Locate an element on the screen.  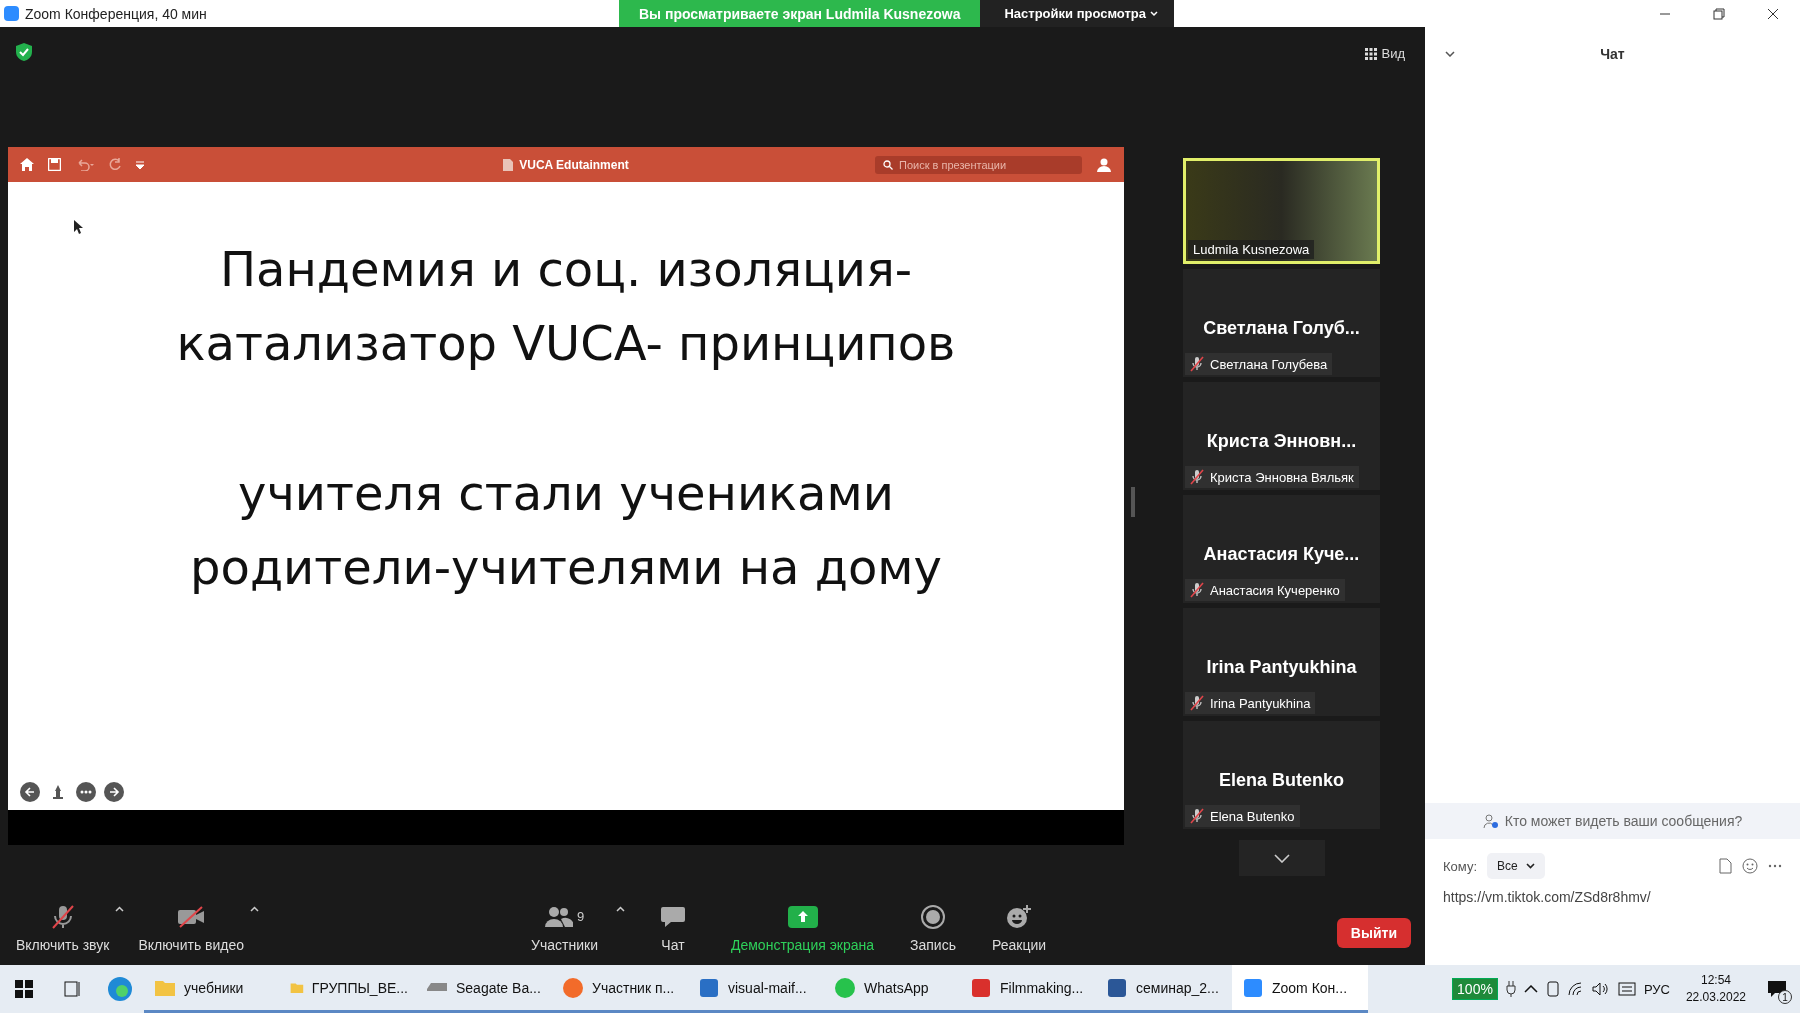
slide-text-line: родители-учителями на дому is located at coordinates (566, 567).